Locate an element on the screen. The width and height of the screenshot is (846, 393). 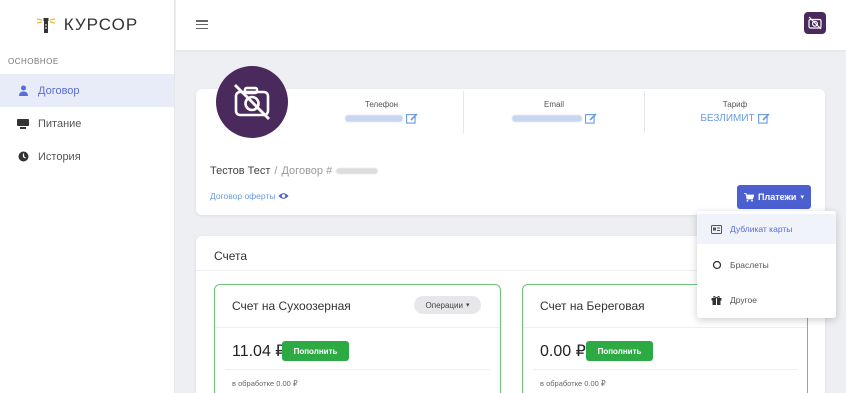
lighthouse-logo-icon is located at coordinates (45, 25).